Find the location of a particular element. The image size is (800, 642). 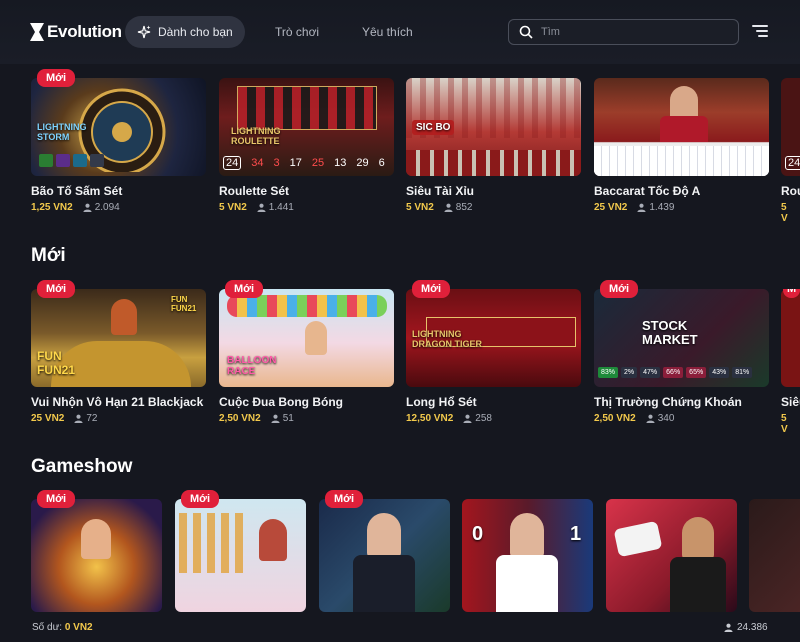

gameshow-card is located at coordinates (671, 555).